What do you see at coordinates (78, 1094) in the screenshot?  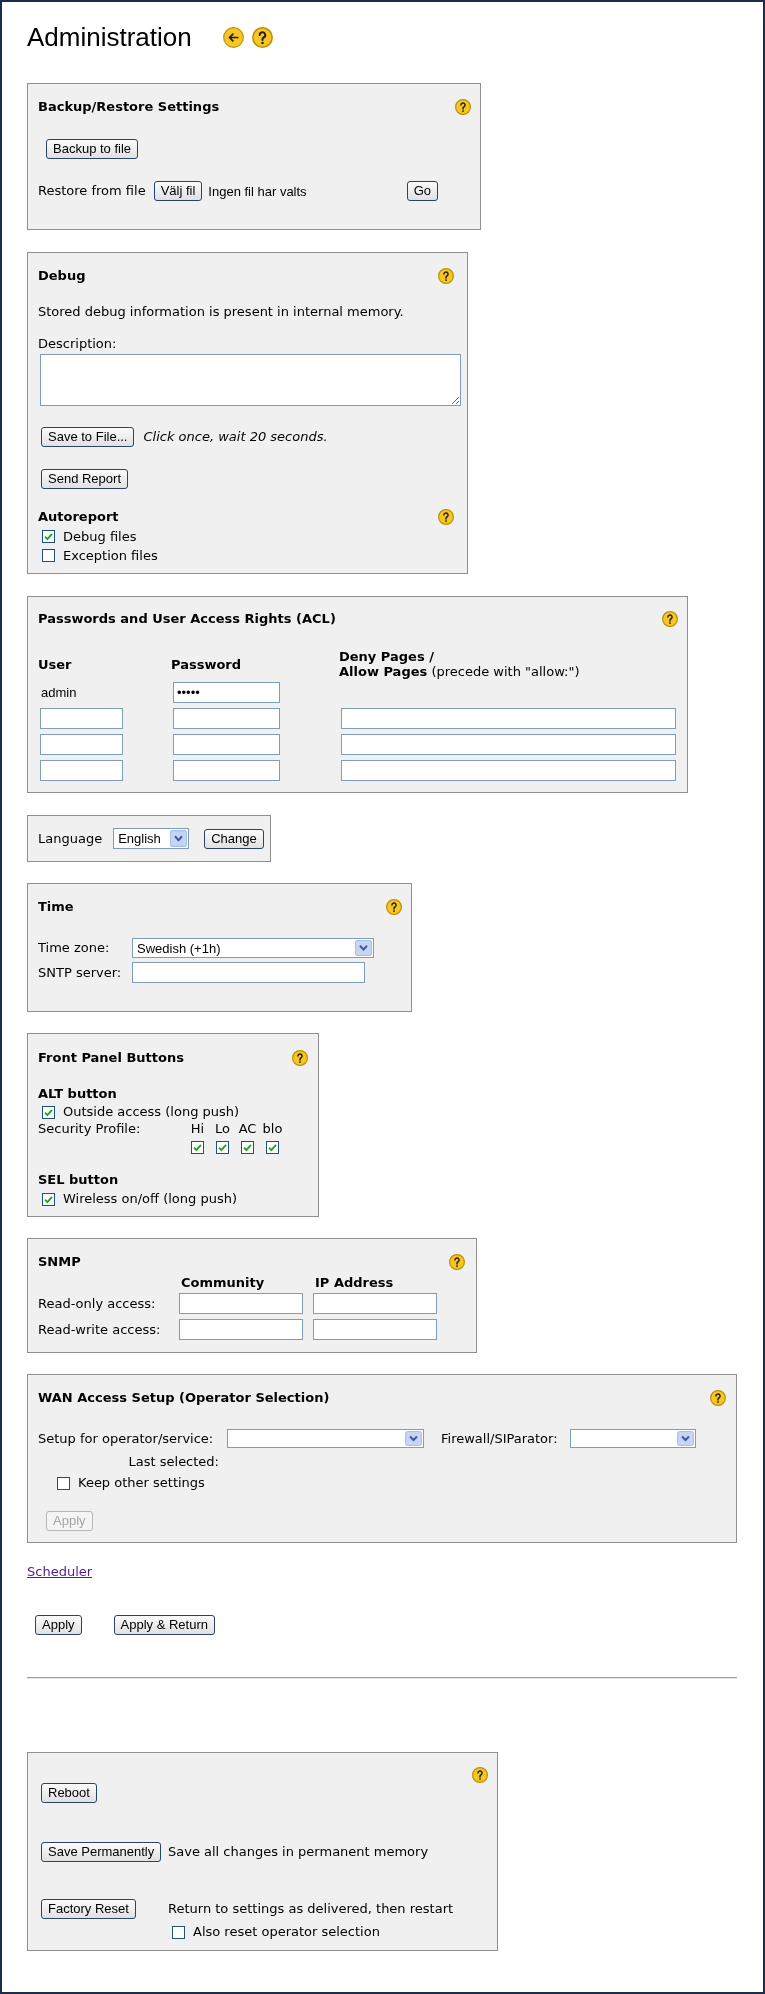 I see `section-subtitle: ALT button` at bounding box center [78, 1094].